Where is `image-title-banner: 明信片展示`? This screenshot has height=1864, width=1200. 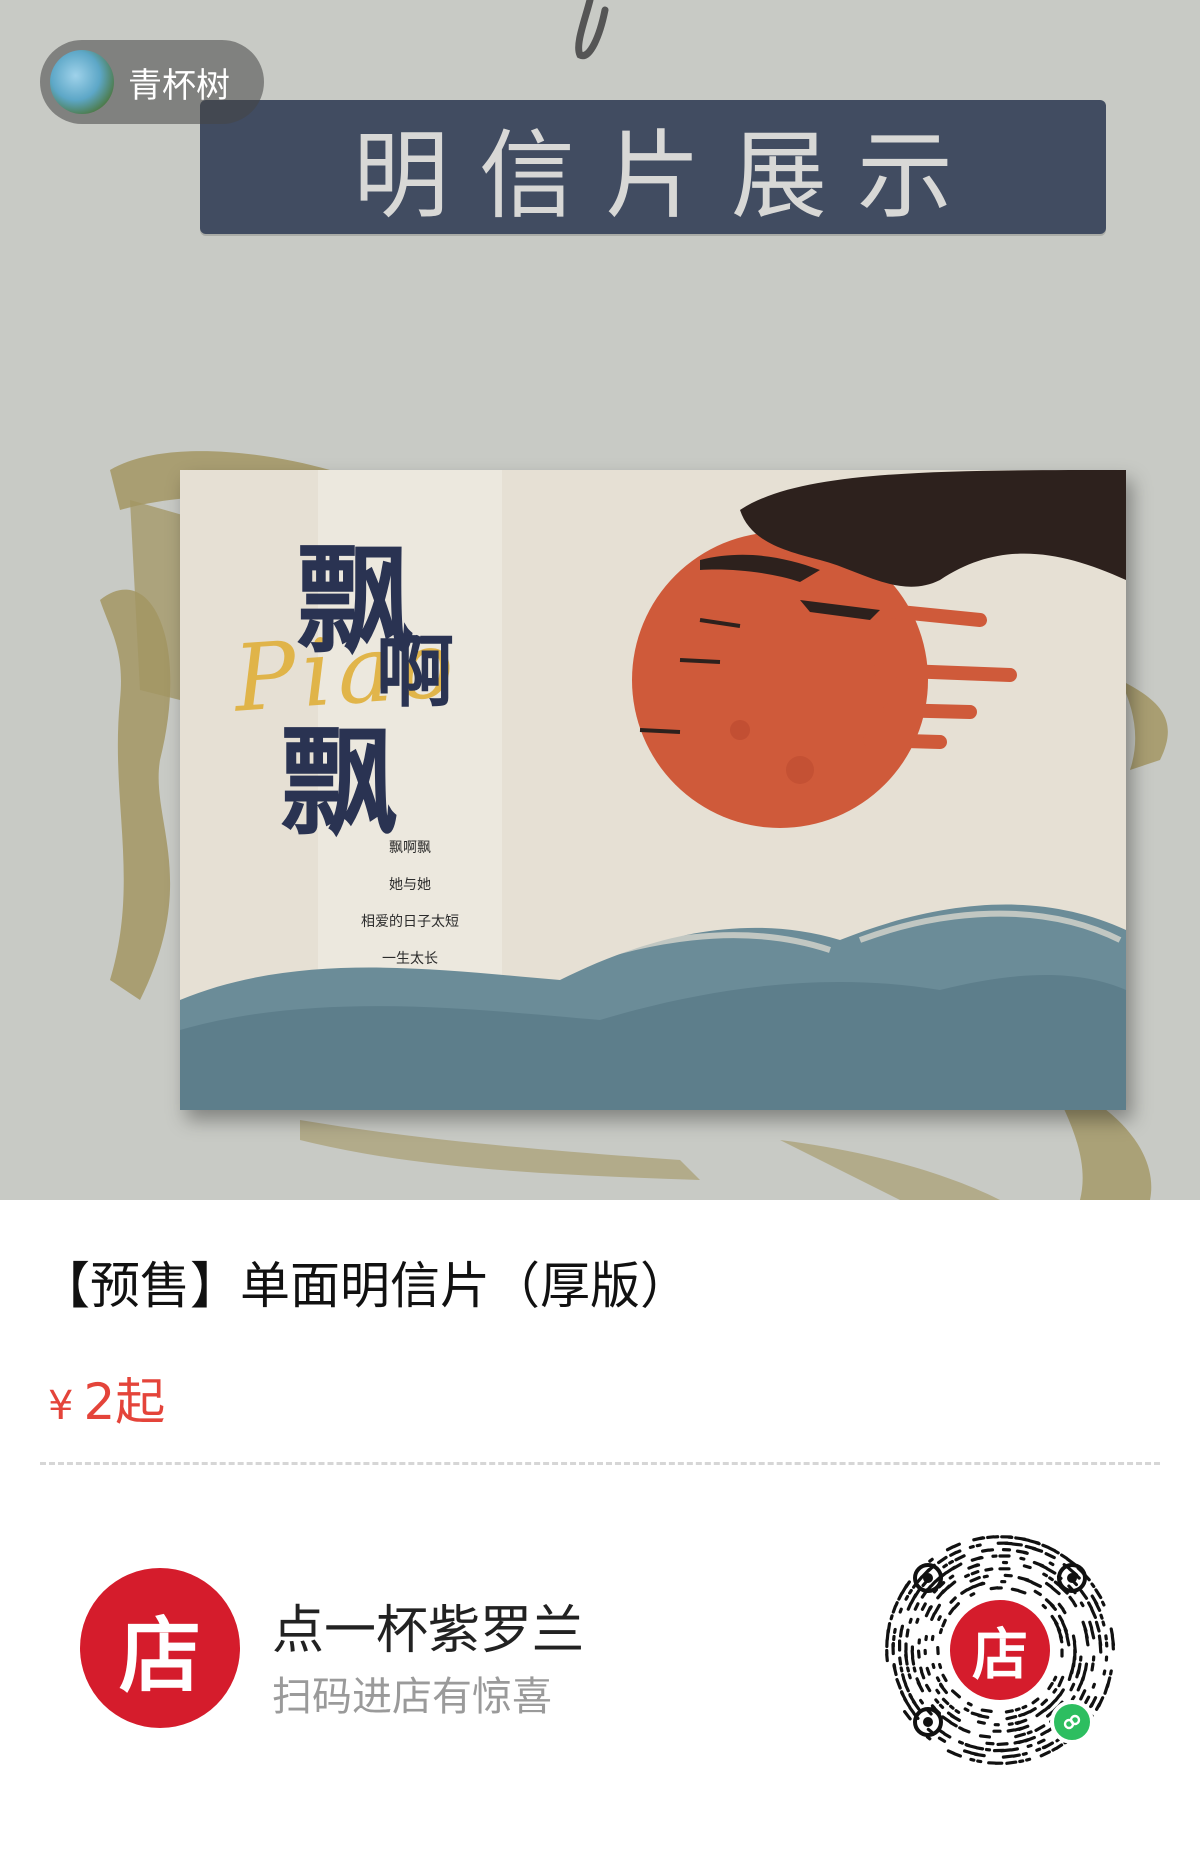
image-title-banner: 明信片展示 is located at coordinates (653, 167).